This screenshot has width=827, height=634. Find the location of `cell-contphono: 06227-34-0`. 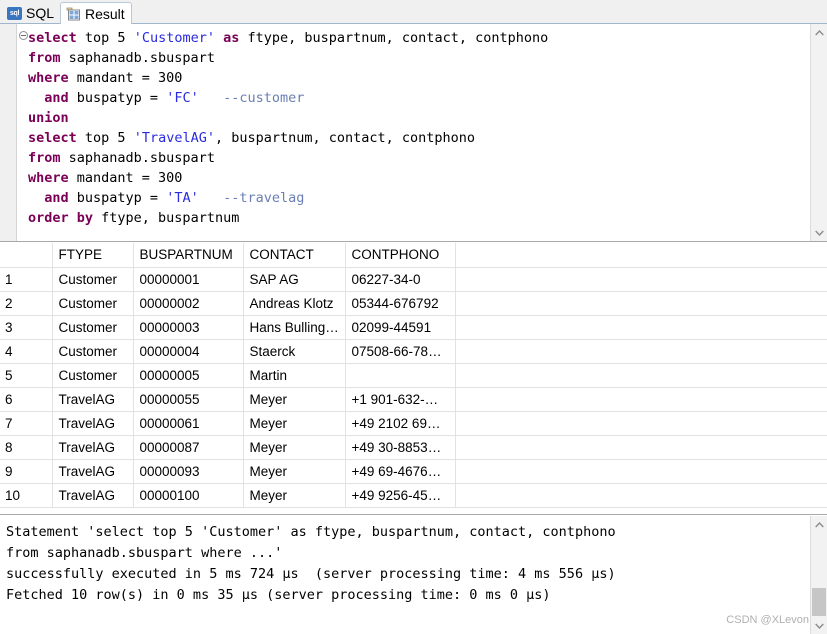

cell-contphono: 06227-34-0 is located at coordinates (400, 279).